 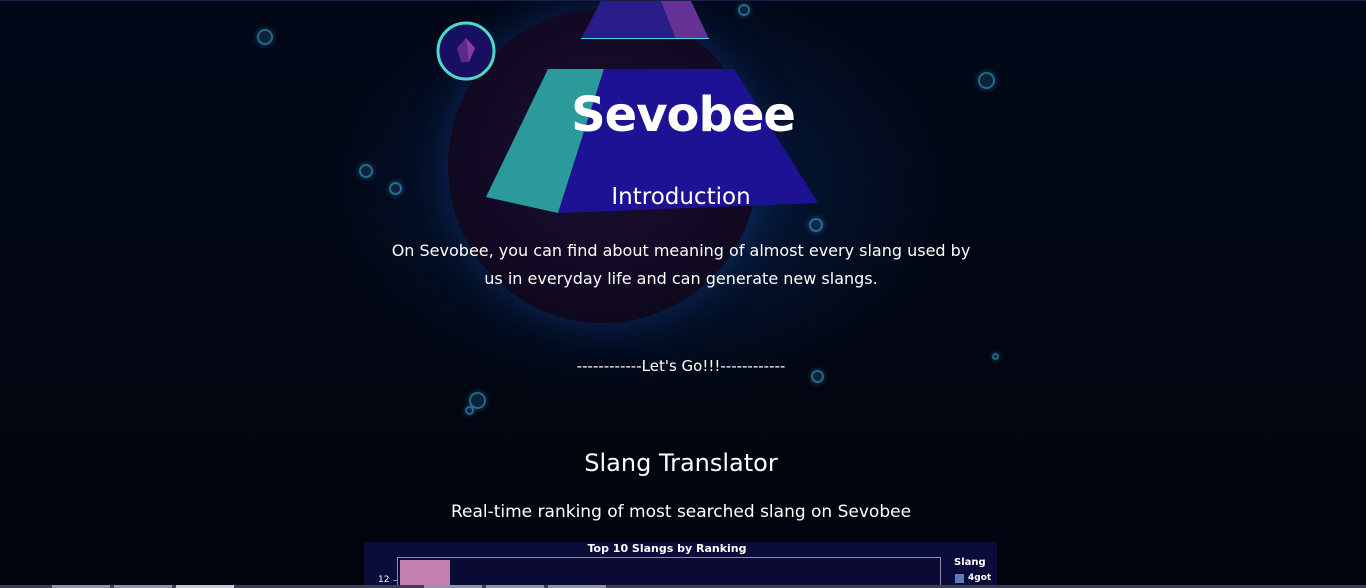 I want to click on slang-translator-heading: Slang Translator, so click(x=681, y=463).